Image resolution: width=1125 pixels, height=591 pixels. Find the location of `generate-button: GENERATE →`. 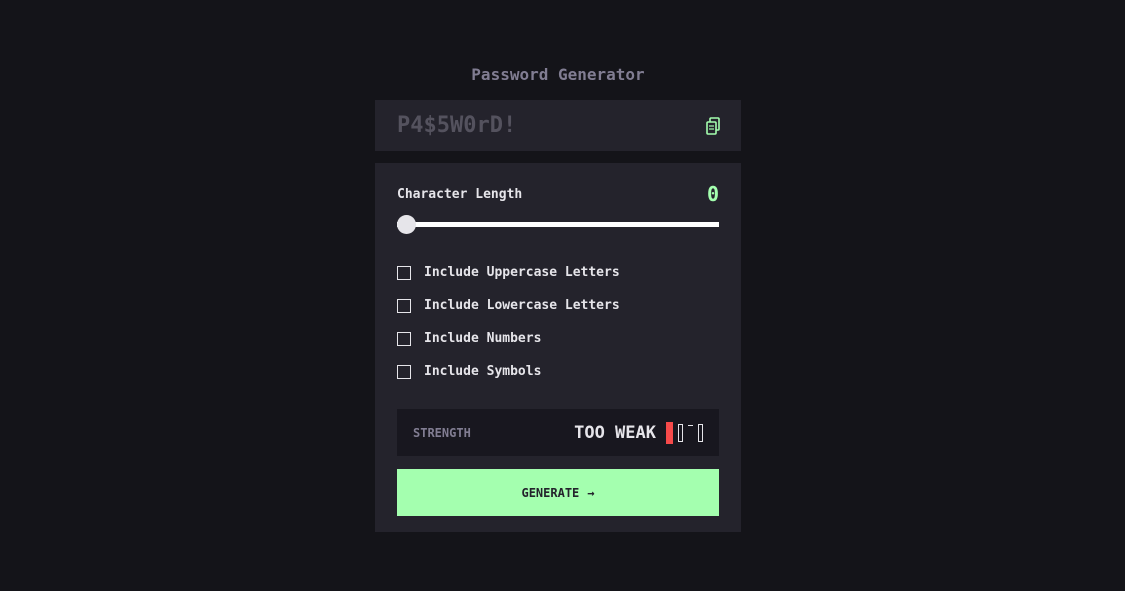

generate-button: GENERATE → is located at coordinates (558, 492).